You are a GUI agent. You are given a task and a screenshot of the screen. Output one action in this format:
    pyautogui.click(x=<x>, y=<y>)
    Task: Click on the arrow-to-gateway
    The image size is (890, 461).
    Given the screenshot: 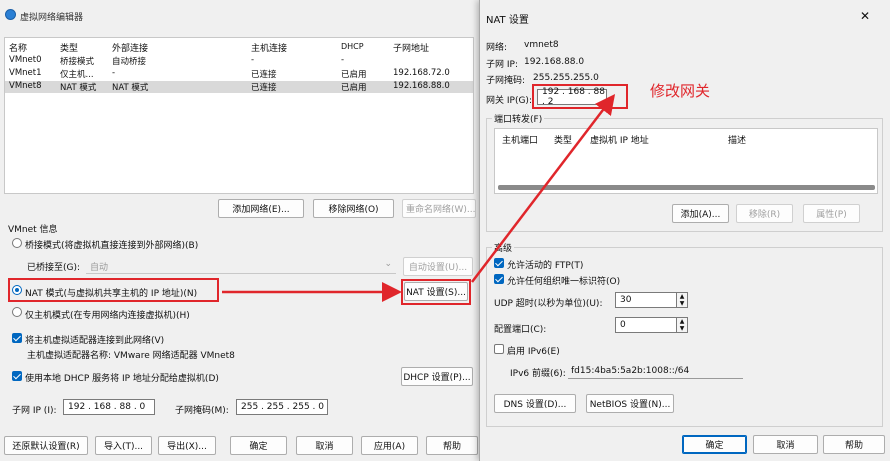 What is the action you would take?
    pyautogui.click(x=543, y=188)
    